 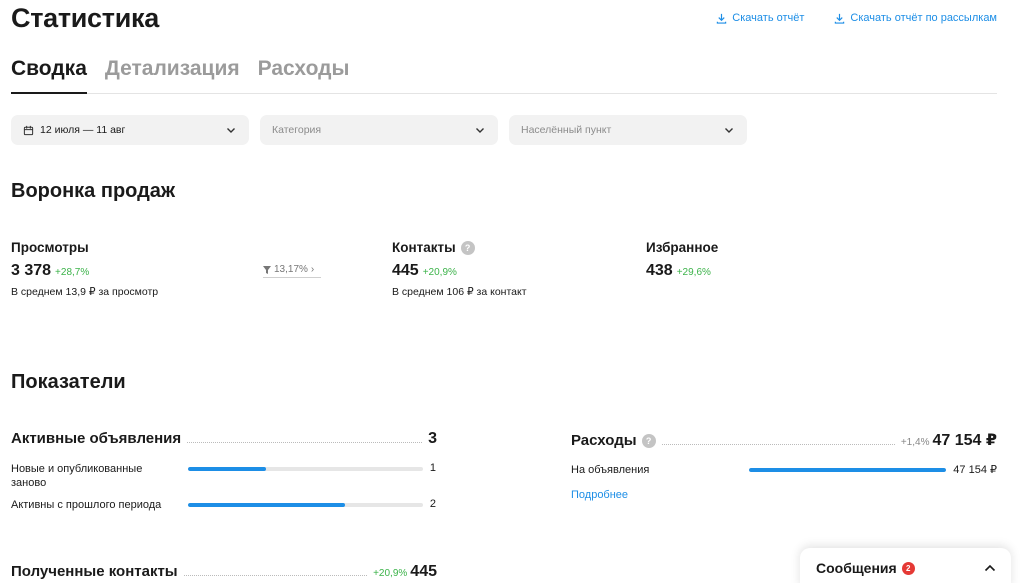 What do you see at coordinates (93, 191) in the screenshot?
I see `funnel-title: Воронка продаж` at bounding box center [93, 191].